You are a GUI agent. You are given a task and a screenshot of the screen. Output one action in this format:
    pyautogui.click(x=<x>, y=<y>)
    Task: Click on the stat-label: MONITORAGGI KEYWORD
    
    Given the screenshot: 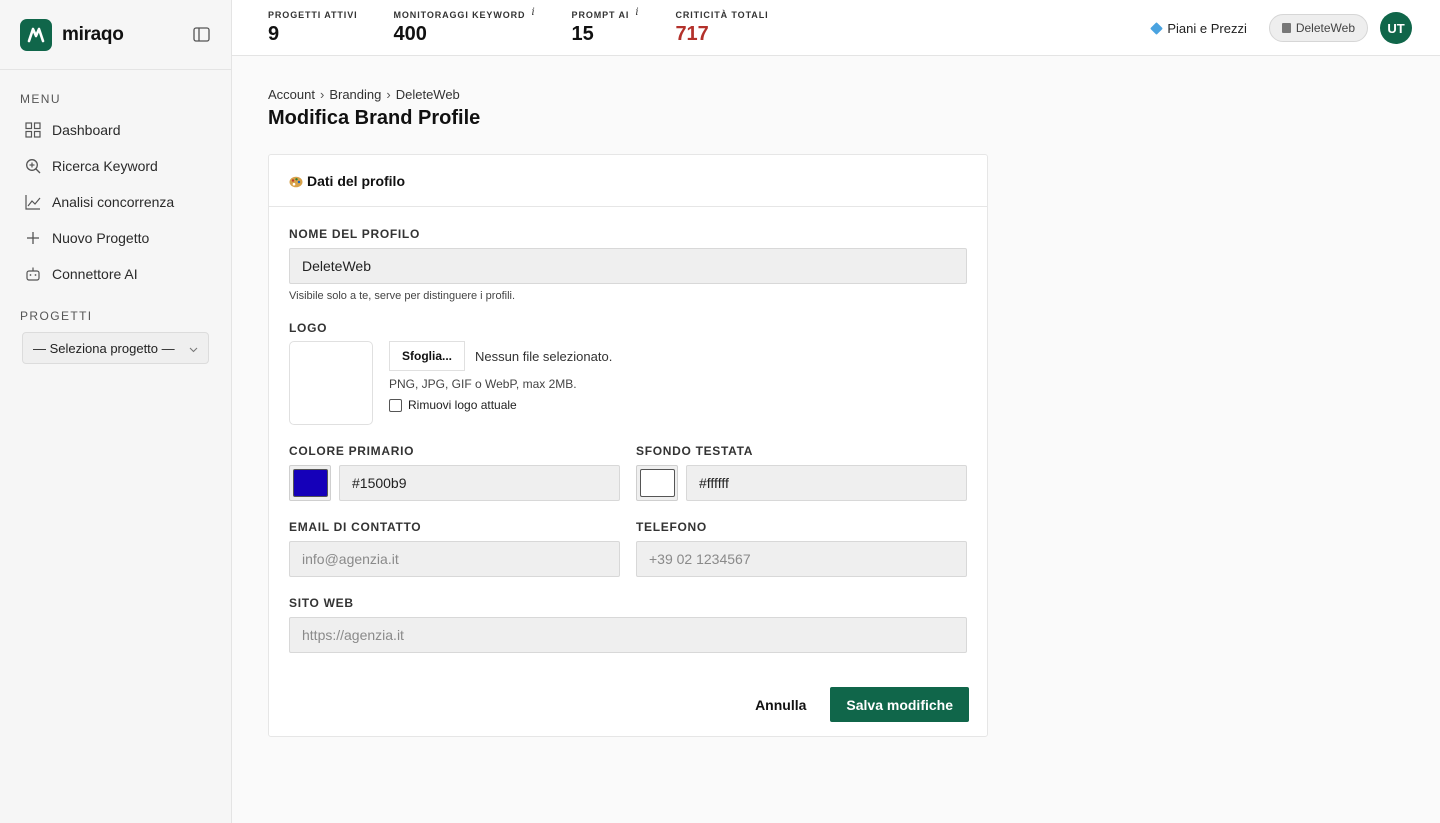 What is the action you would take?
    pyautogui.click(x=459, y=15)
    